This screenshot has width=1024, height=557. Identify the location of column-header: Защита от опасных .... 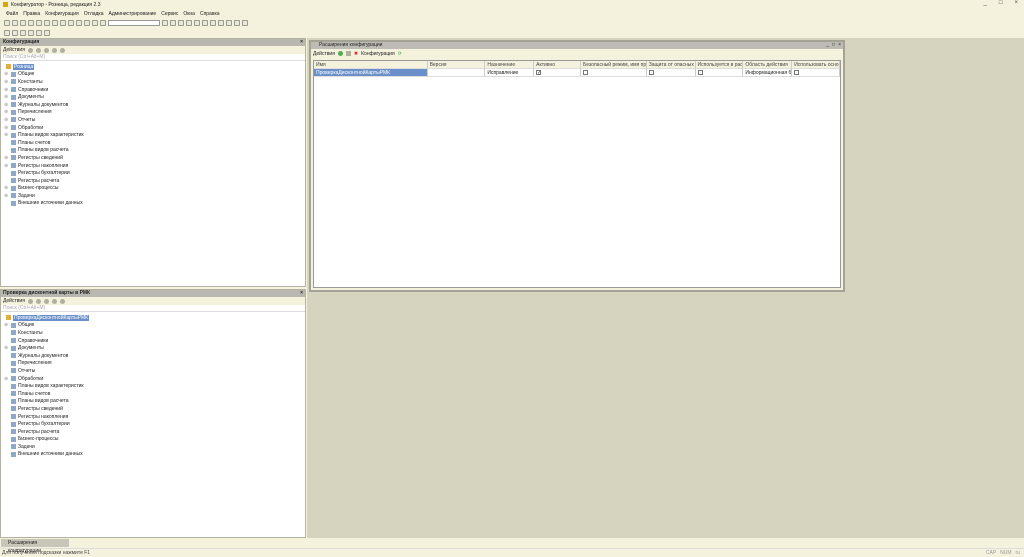
(671, 65).